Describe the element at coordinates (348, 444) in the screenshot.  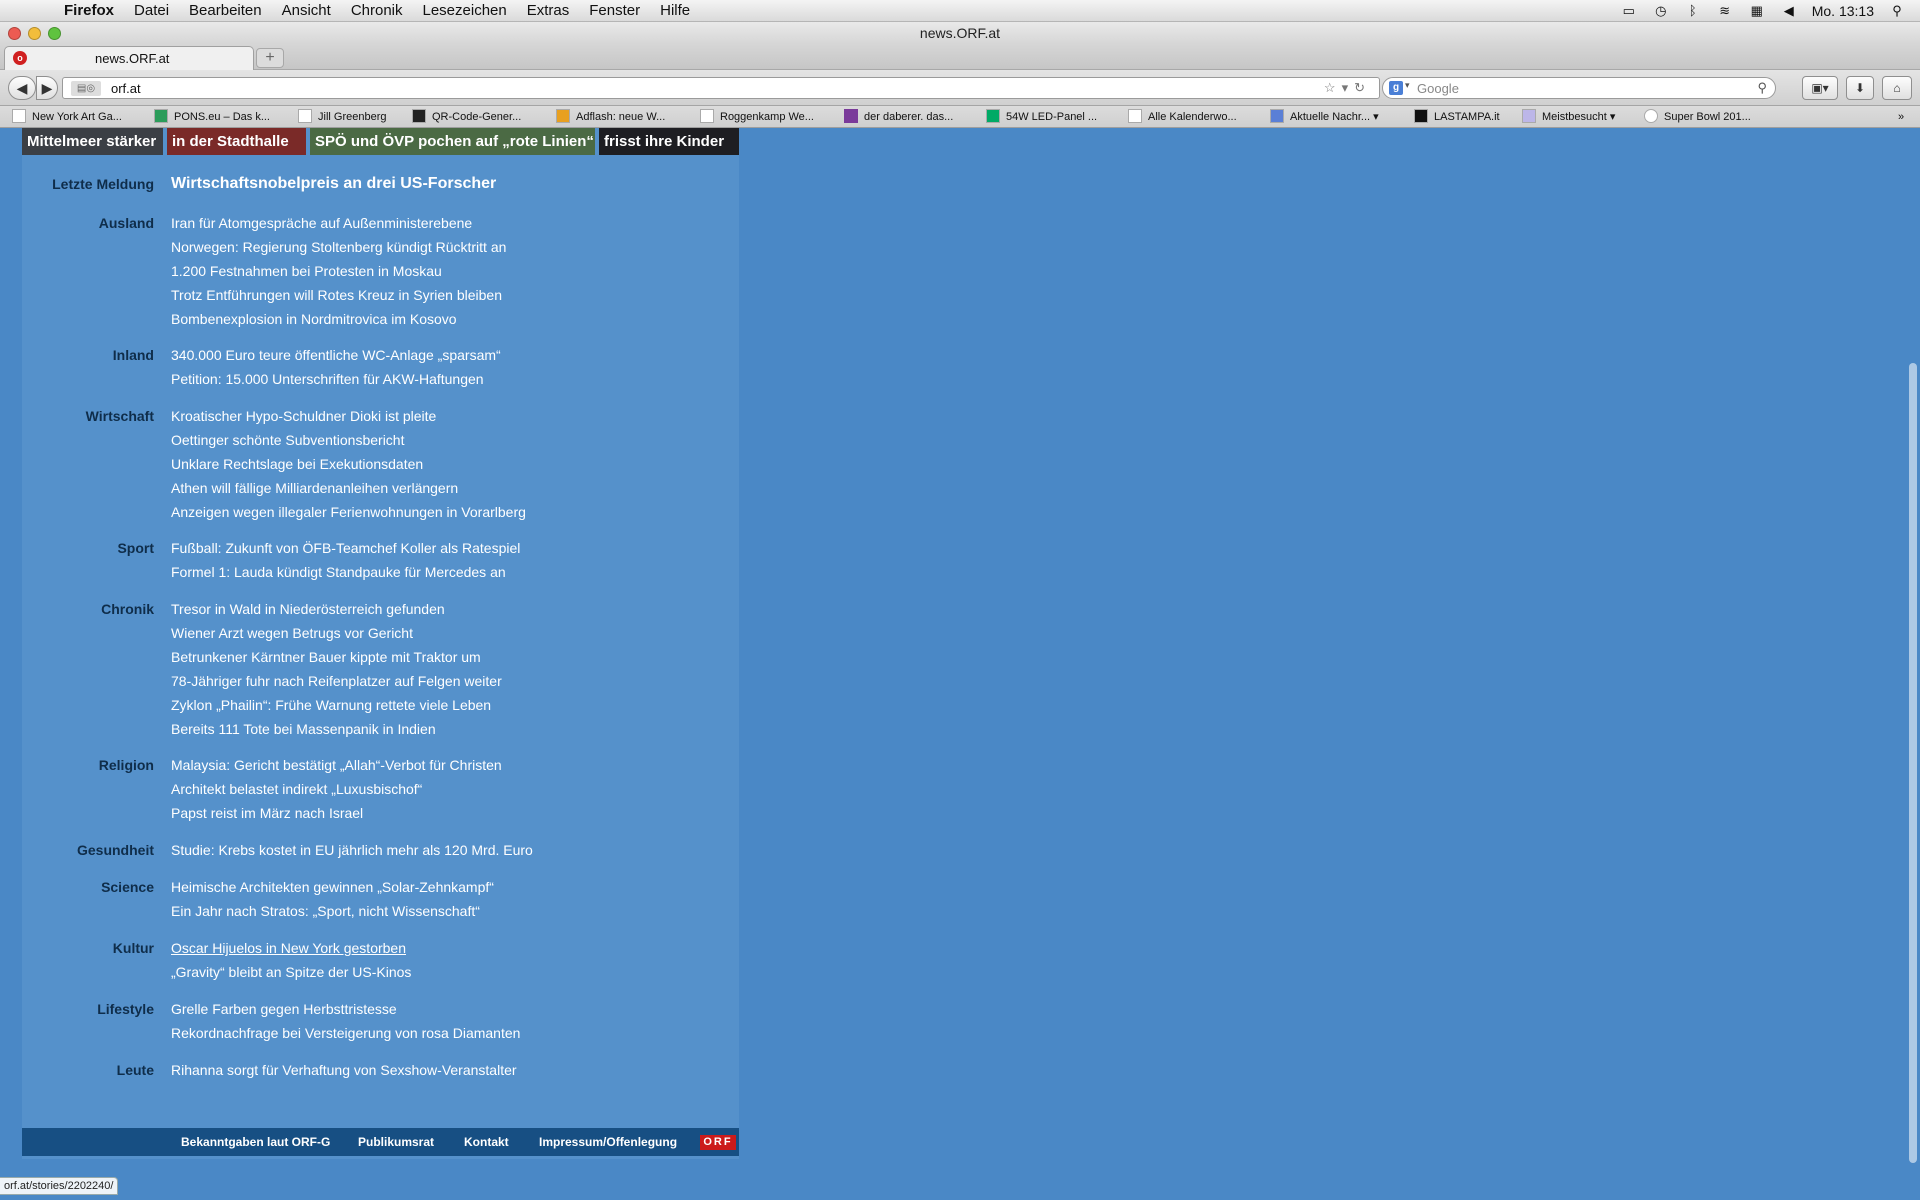
I see `news-link: Oettinger schönte Subventionsbericht` at that location.